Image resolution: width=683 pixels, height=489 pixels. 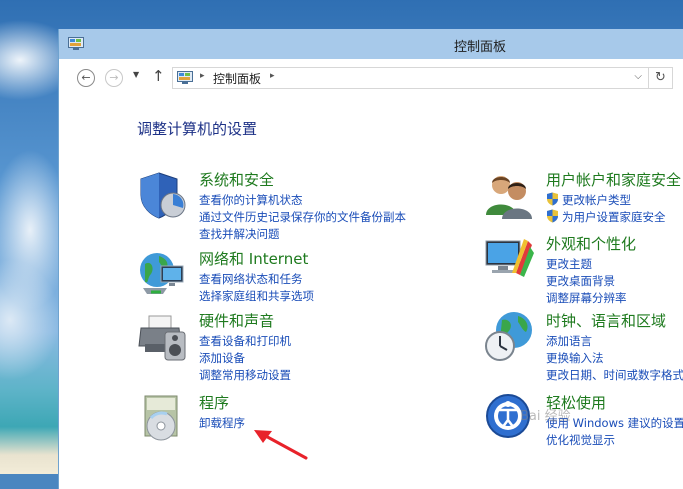 What do you see at coordinates (638, 76) in the screenshot?
I see `address-dropdown-icon: ⌵` at bounding box center [638, 76].